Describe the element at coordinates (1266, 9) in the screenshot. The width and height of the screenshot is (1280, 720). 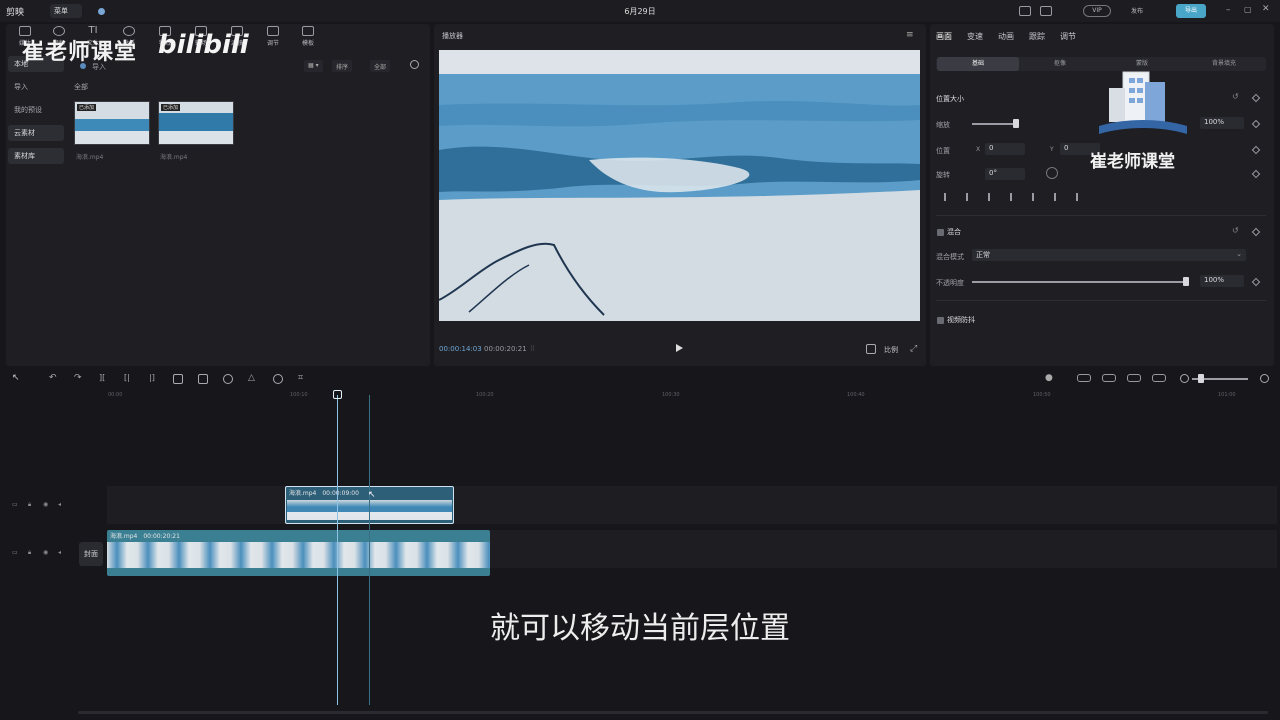
I see `close-icon: ✕` at that location.